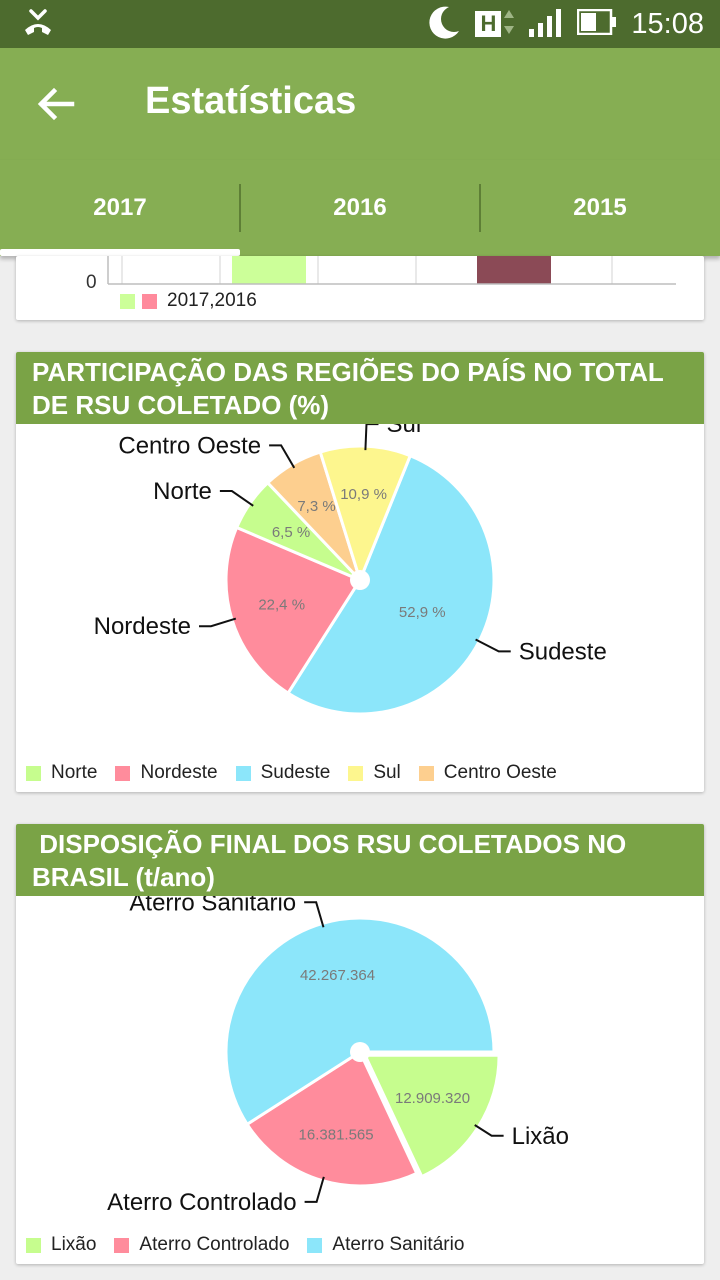 This screenshot has width=720, height=1280. Describe the element at coordinates (337, 975) in the screenshot. I see `slice-value-label: 42.267.364` at that location.